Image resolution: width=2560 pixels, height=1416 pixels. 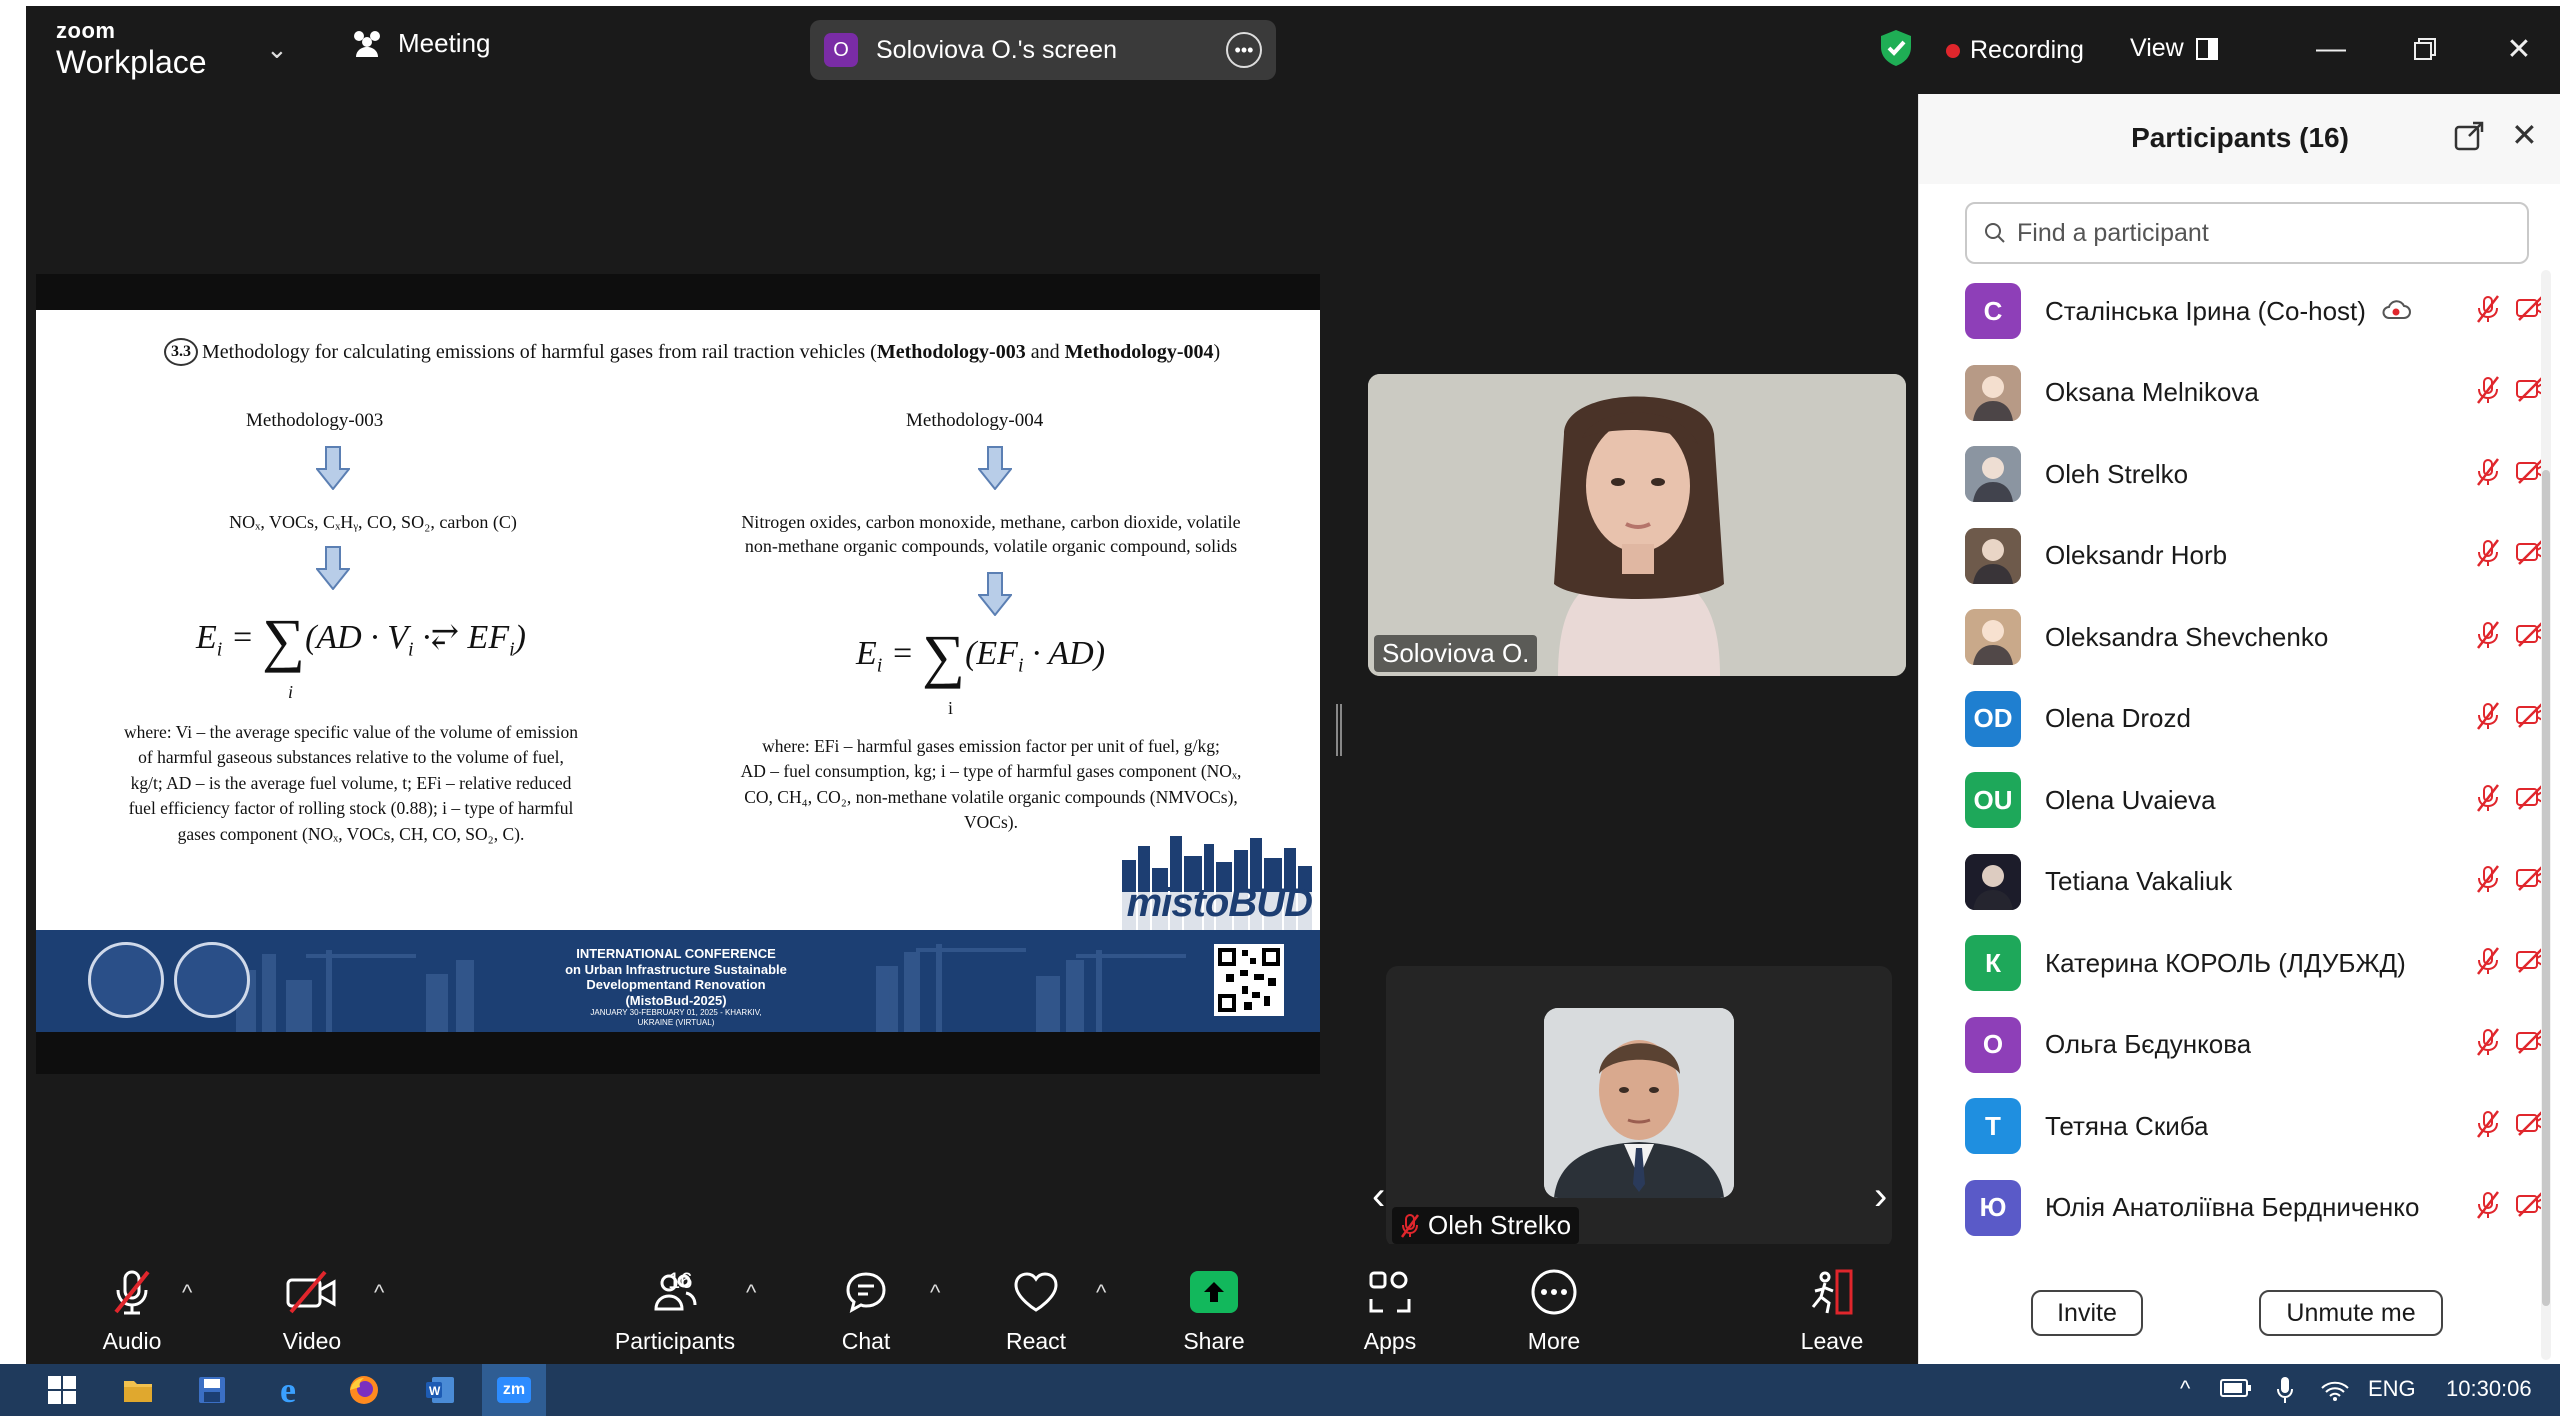 I want to click on restore-icon, so click(x=2425, y=49).